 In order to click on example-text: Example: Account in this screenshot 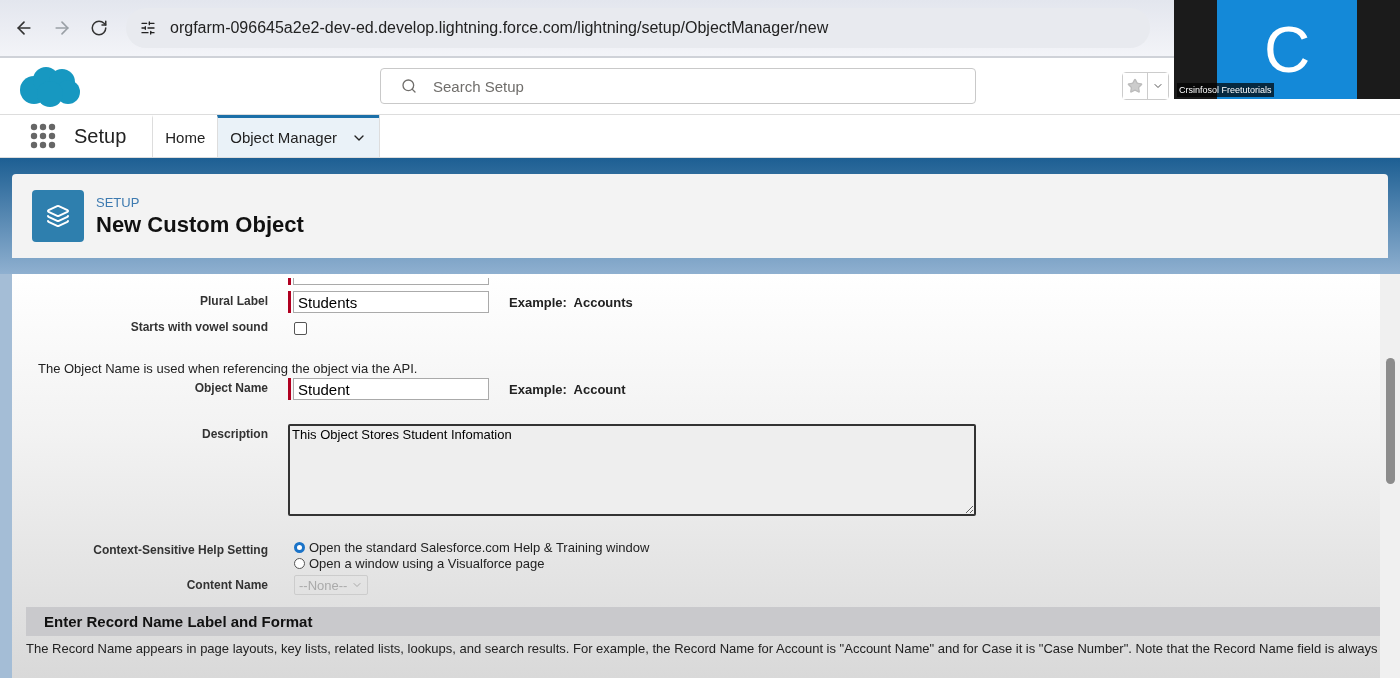, I will do `click(568, 389)`.